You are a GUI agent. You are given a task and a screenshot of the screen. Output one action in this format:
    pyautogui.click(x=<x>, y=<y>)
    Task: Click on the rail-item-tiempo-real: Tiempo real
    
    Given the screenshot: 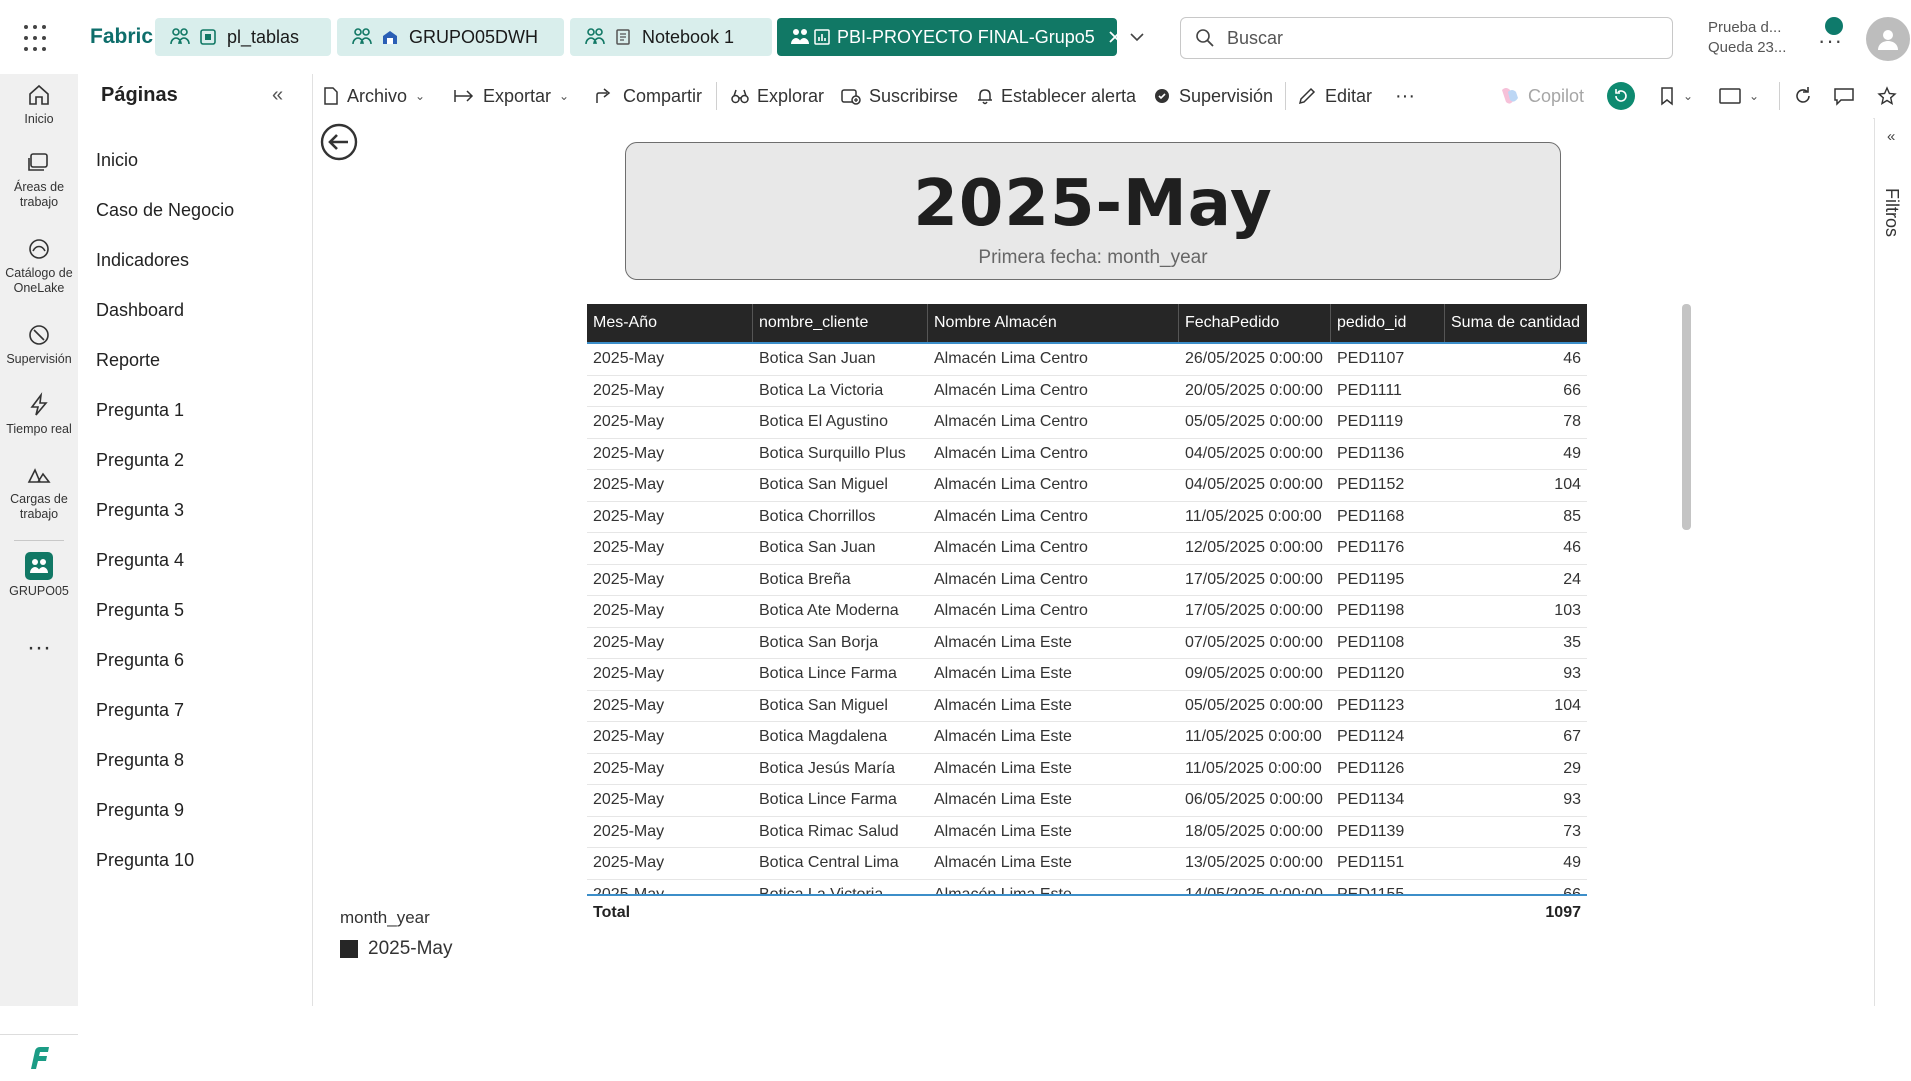 What is the action you would take?
    pyautogui.click(x=39, y=414)
    